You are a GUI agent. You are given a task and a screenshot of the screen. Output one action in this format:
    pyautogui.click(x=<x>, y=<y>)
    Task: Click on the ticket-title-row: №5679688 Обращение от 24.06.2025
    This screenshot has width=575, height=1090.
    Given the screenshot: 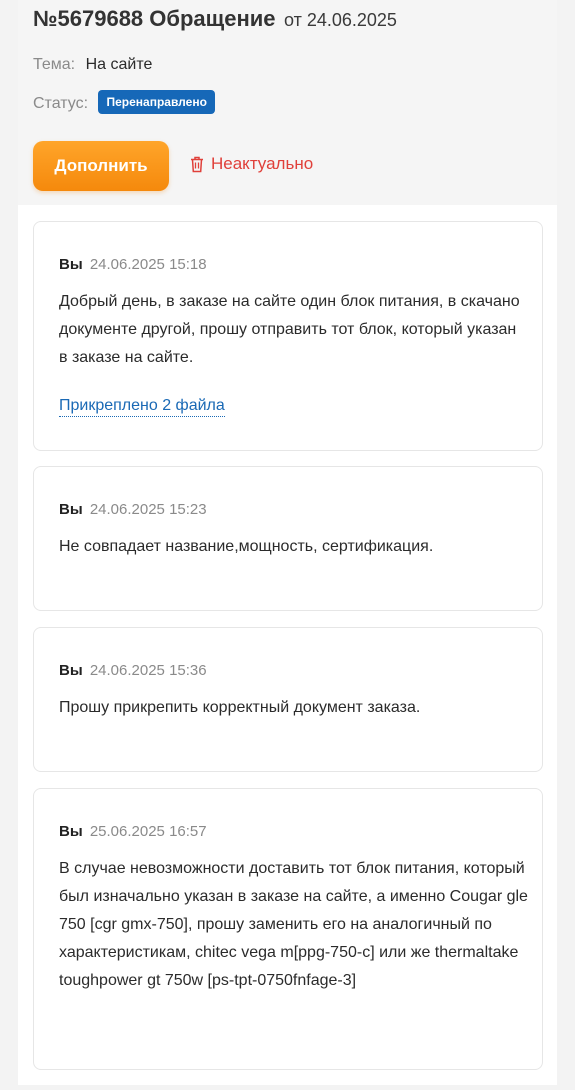 What is the action you would take?
    pyautogui.click(x=215, y=19)
    